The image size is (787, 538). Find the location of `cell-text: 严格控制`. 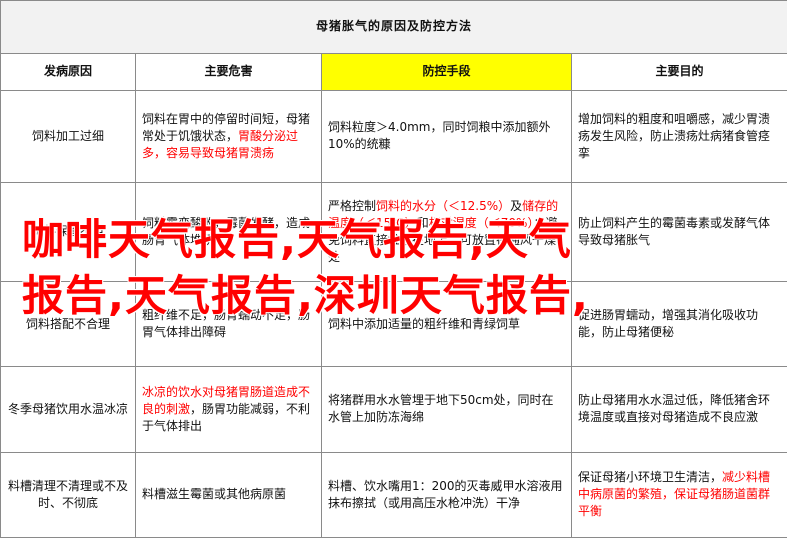

cell-text: 严格控制 is located at coordinates (352, 205).